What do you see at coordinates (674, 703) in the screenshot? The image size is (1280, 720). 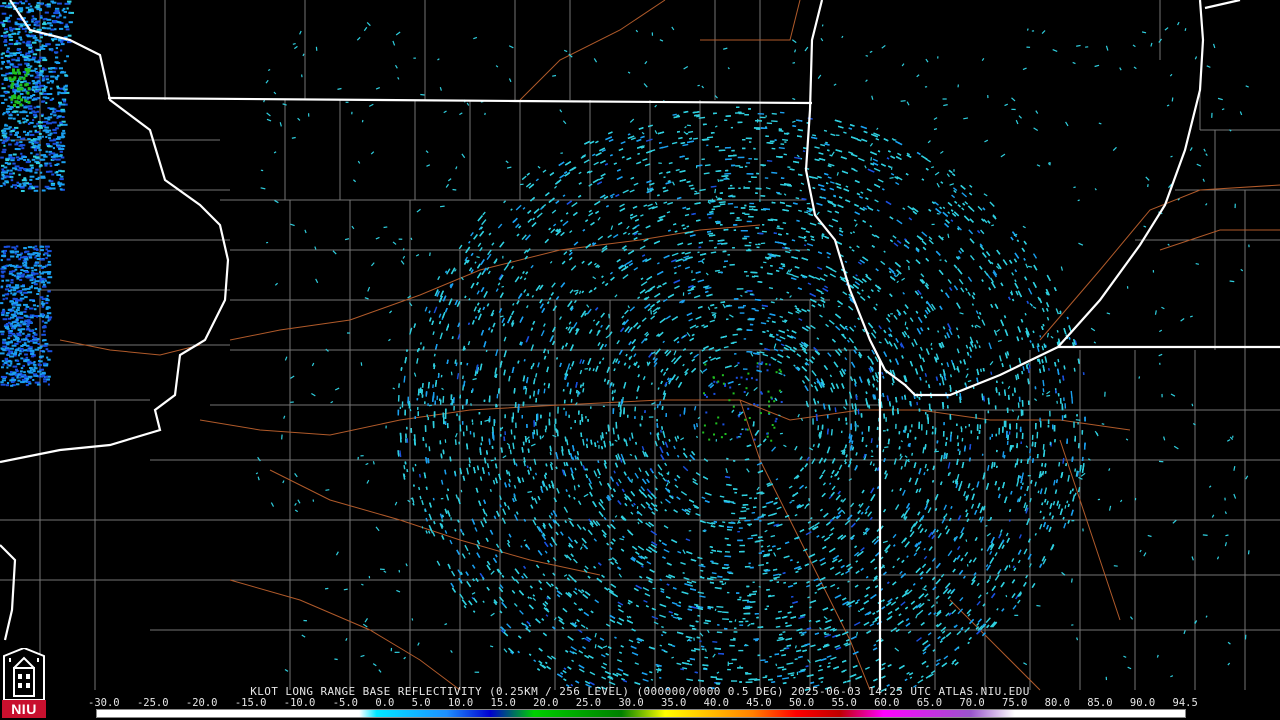 I see `scale-label: 35.0` at bounding box center [674, 703].